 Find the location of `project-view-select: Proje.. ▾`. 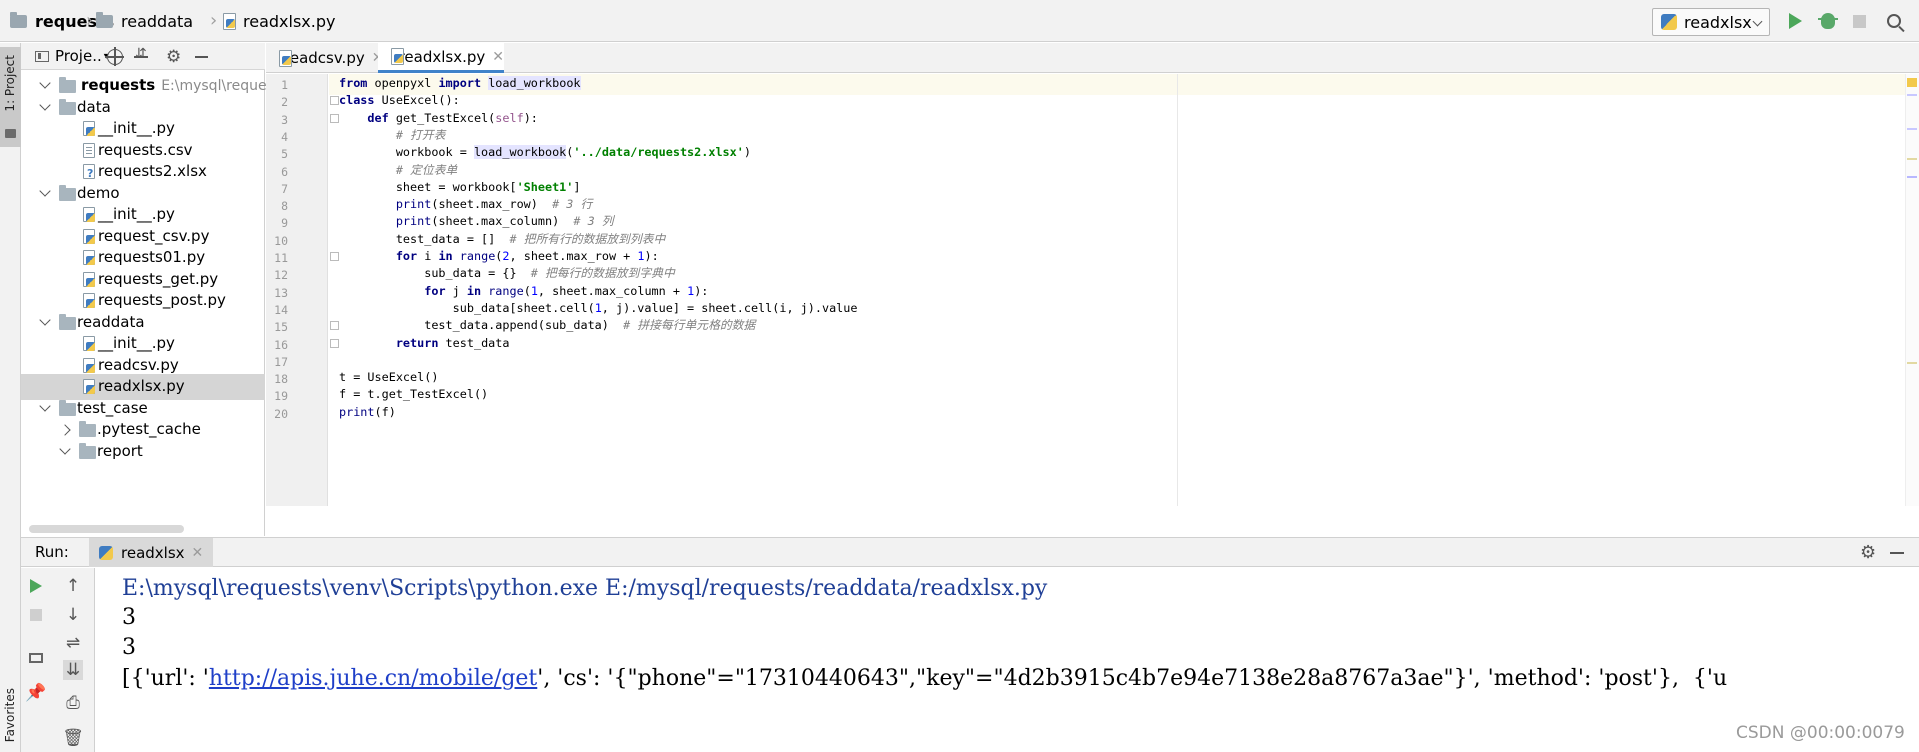

project-view-select: Proje.. ▾ is located at coordinates (72, 56).